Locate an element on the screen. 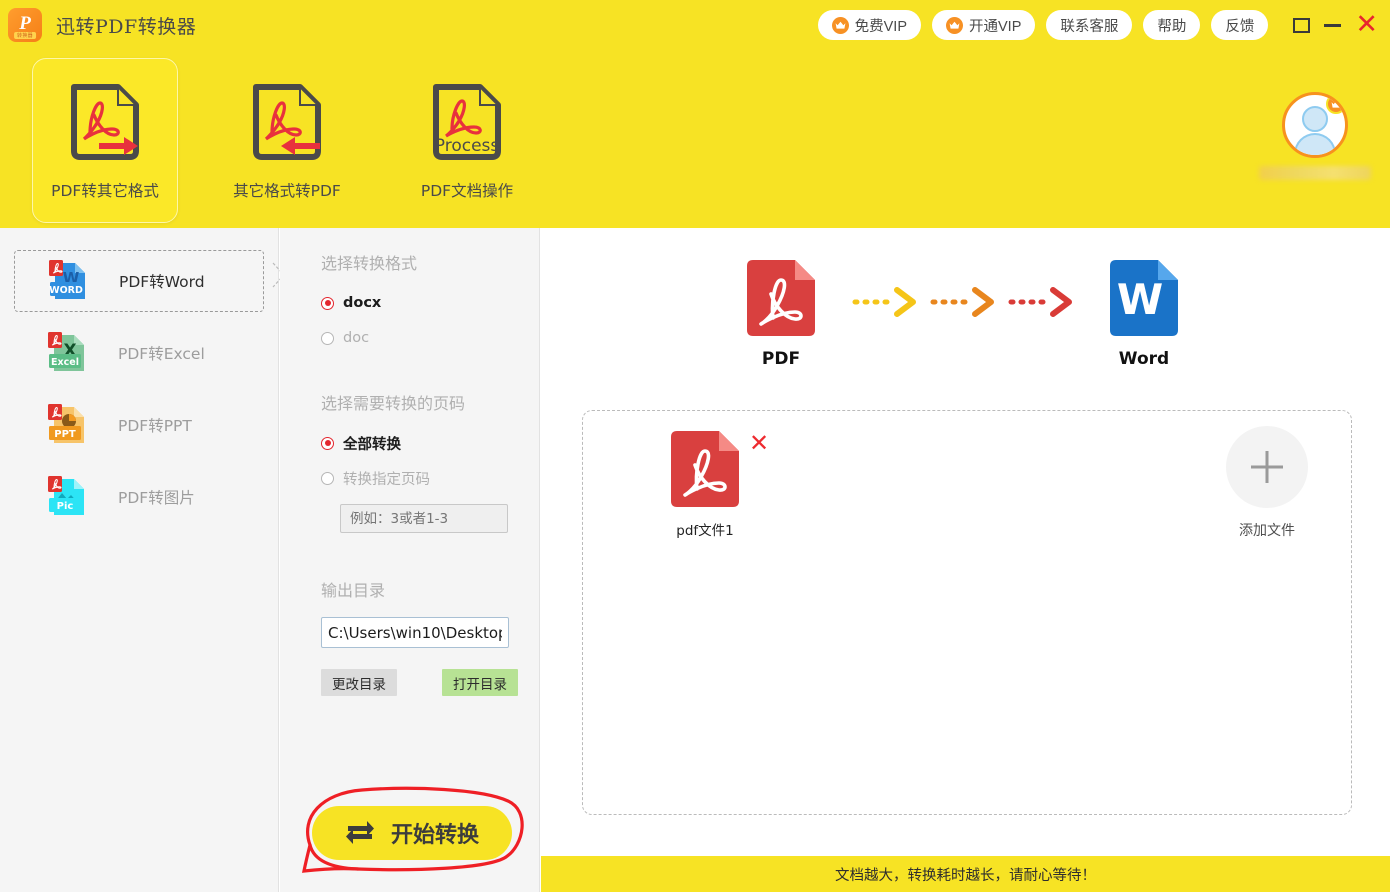 This screenshot has height=892, width=1390. add-file-label: 添加文件 is located at coordinates (1267, 531).